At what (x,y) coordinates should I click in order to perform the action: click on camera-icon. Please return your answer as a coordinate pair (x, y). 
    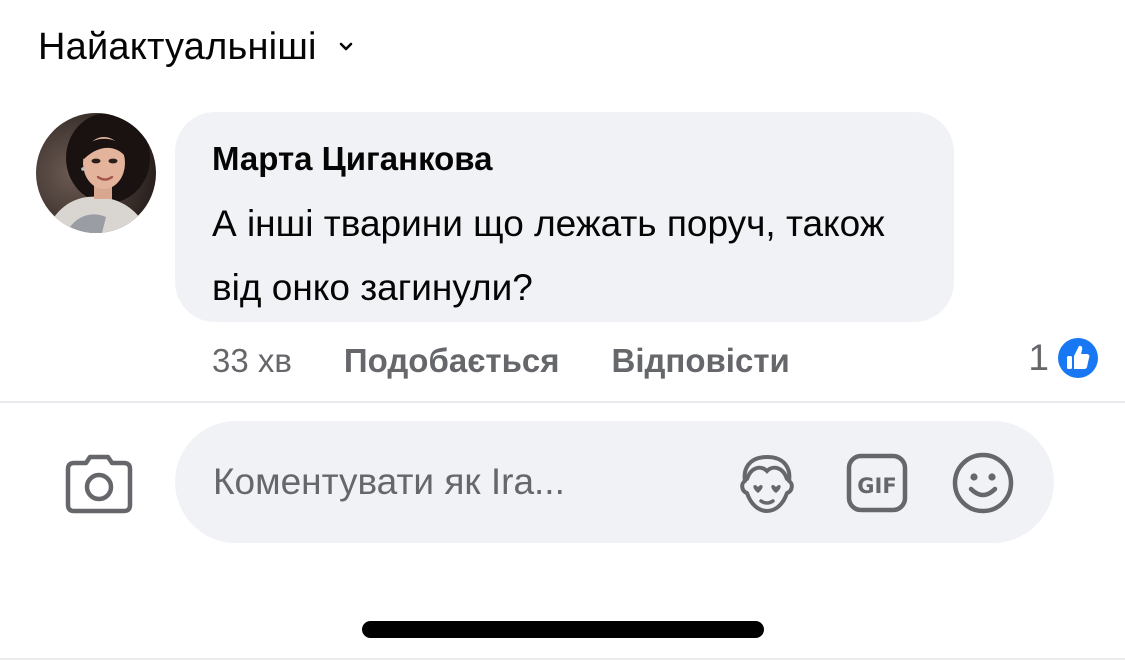
    Looking at the image, I should click on (99, 484).